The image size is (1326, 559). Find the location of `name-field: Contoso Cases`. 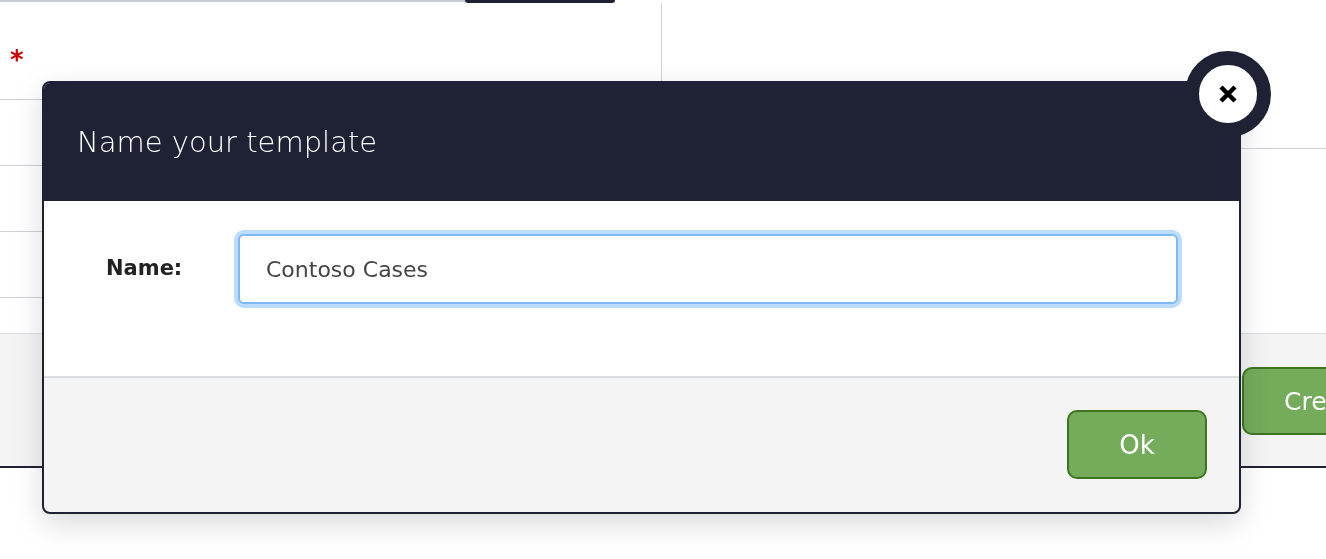

name-field: Contoso Cases is located at coordinates (708, 269).